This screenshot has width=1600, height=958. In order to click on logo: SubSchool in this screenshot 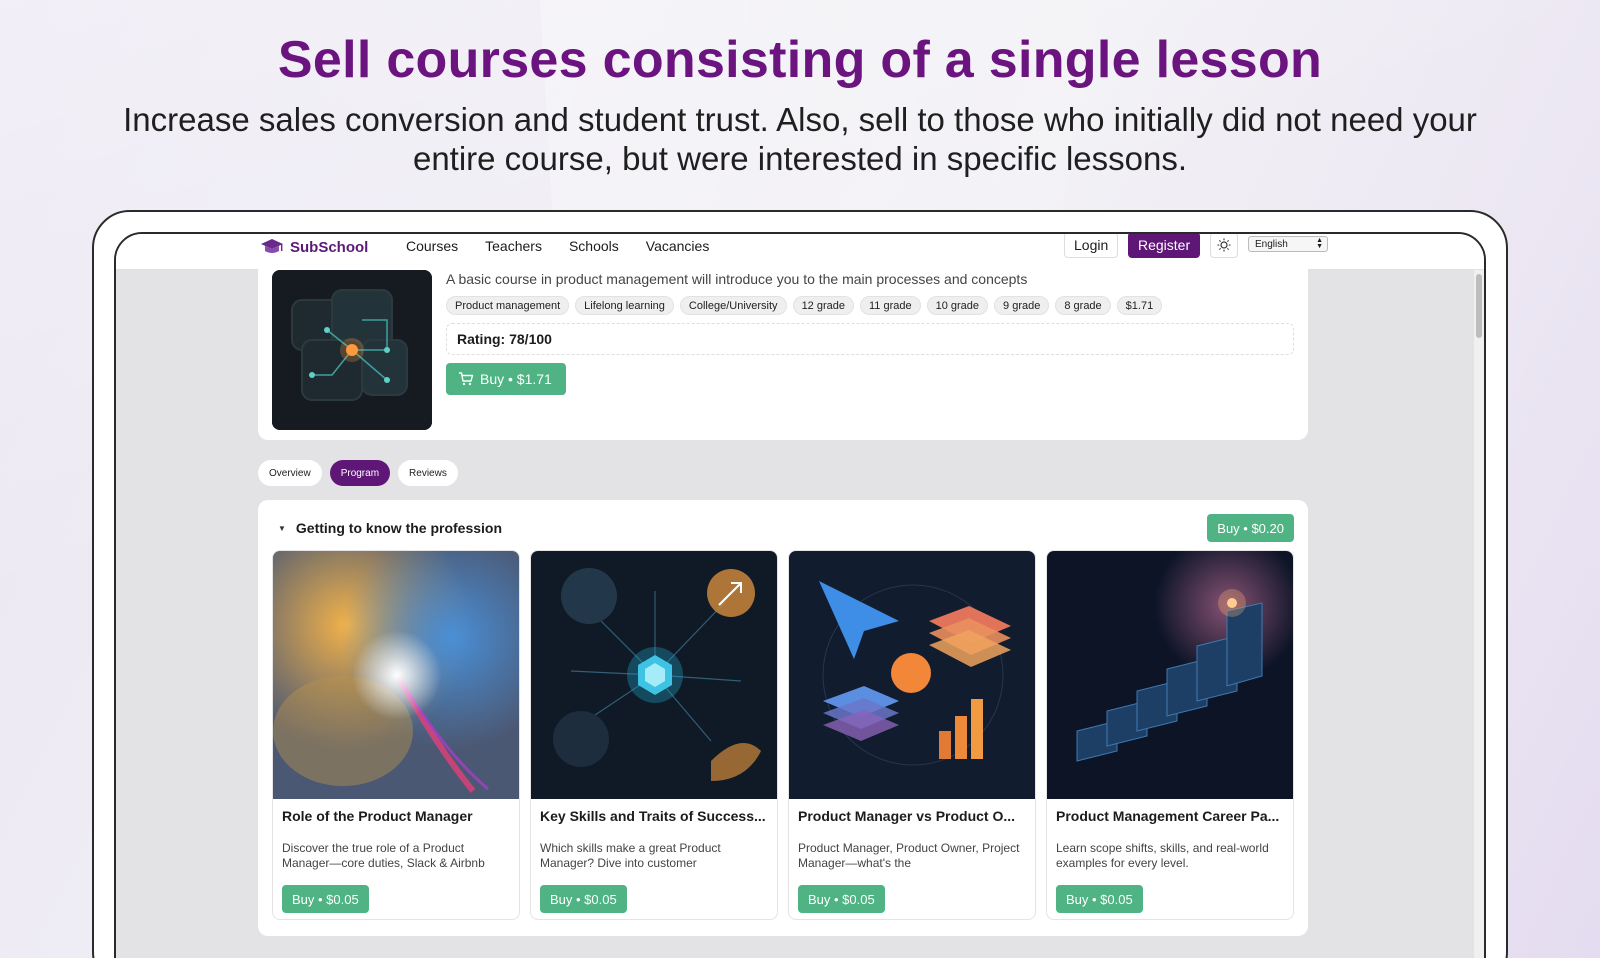, I will do `click(314, 247)`.